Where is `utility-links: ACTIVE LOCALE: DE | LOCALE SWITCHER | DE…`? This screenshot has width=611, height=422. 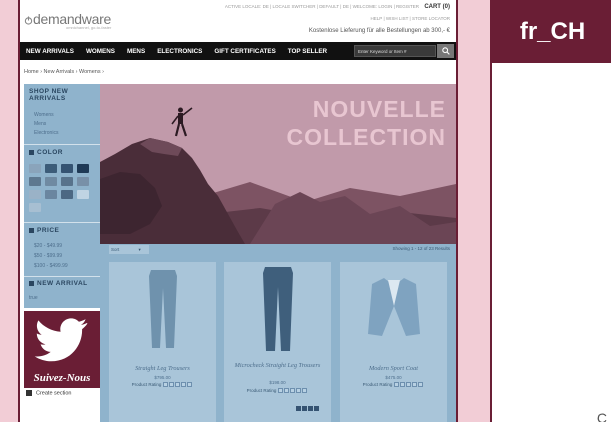
utility-links: ACTIVE LOCALE: DE | LOCALE SWITCHER | DE… is located at coordinates (337, 7).